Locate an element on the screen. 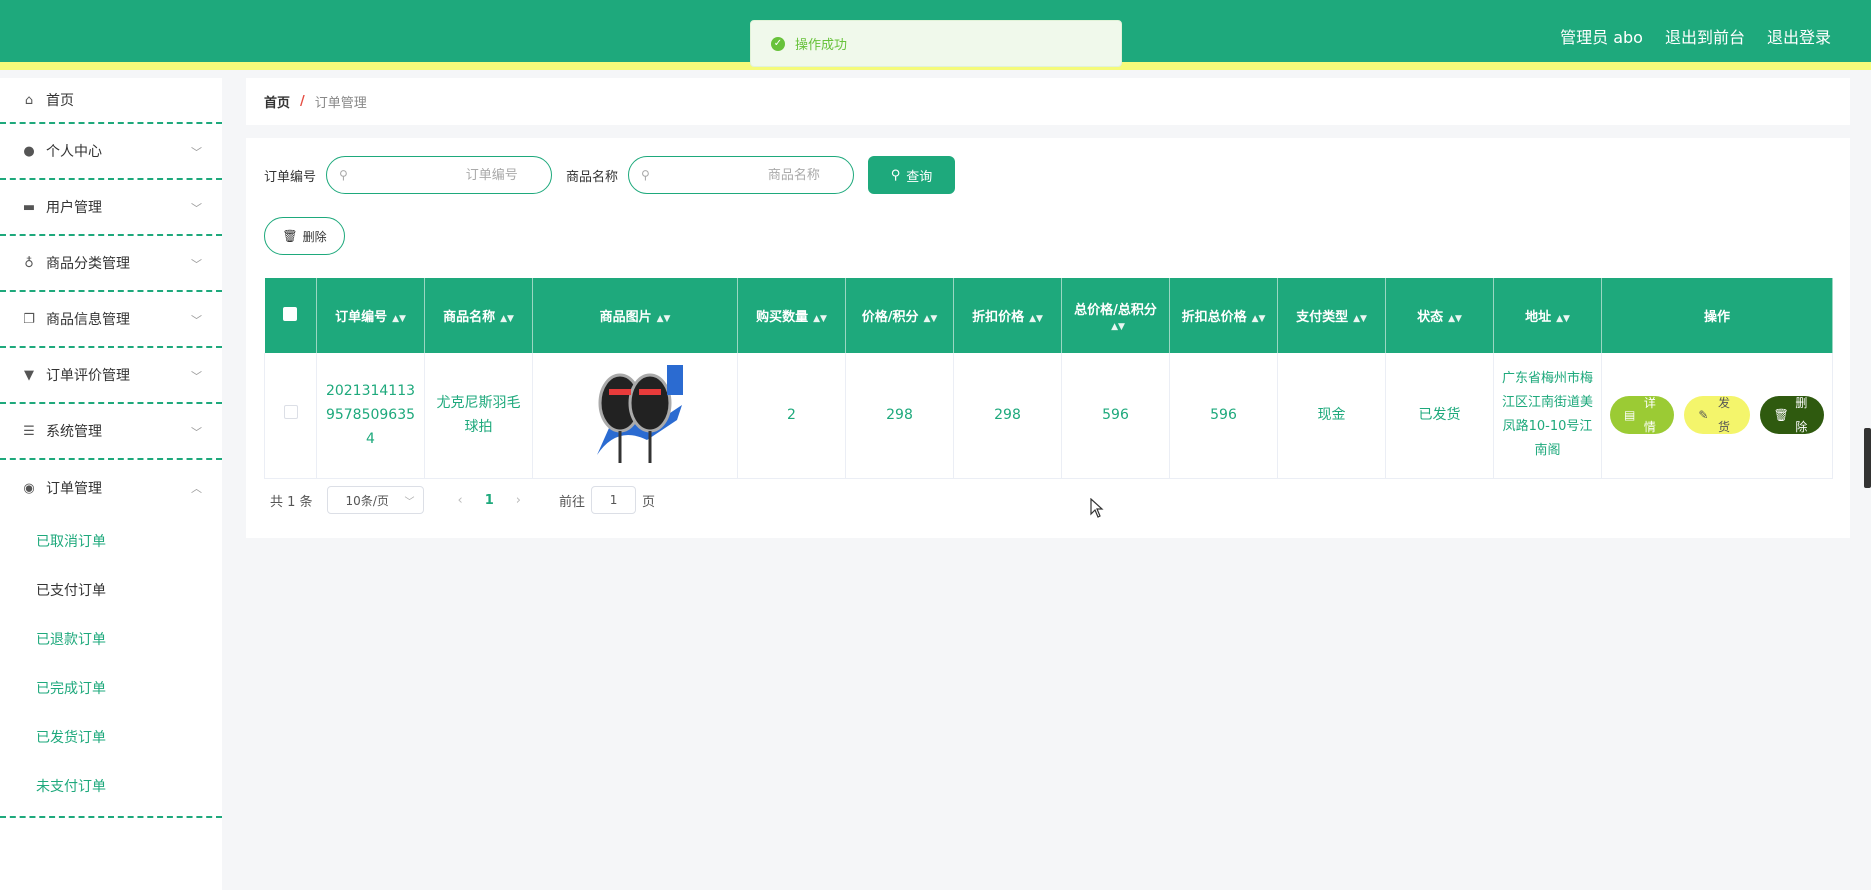  sidebar-item-label: 商品分类管理 is located at coordinates (88, 264).